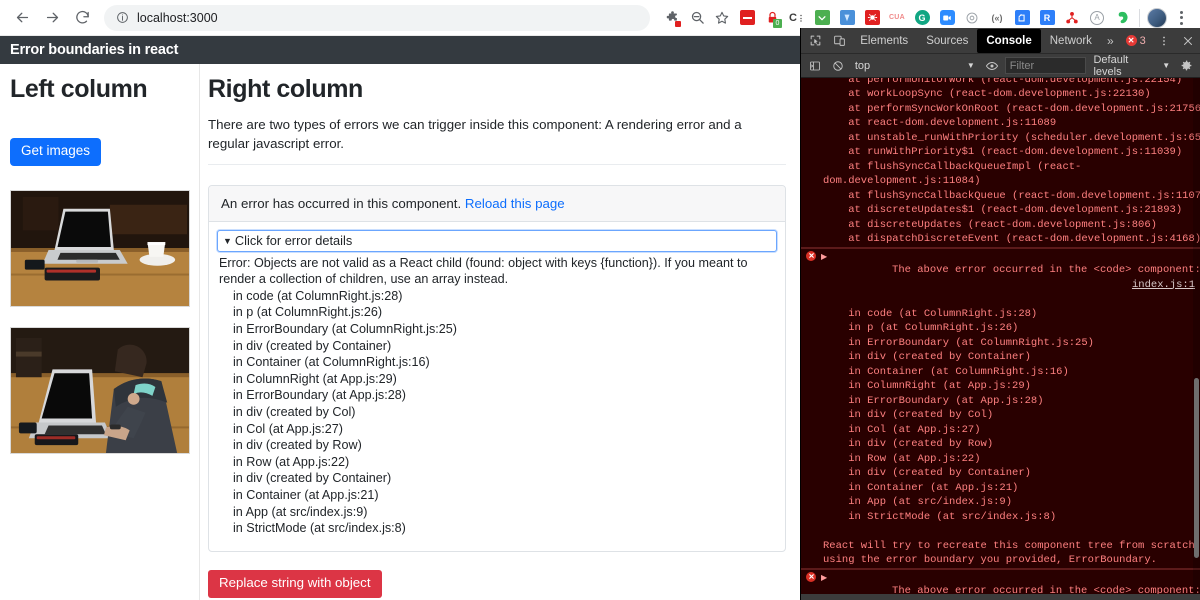  I want to click on console-line: in ErrorBoundary (at App.js:28), so click(933, 400).